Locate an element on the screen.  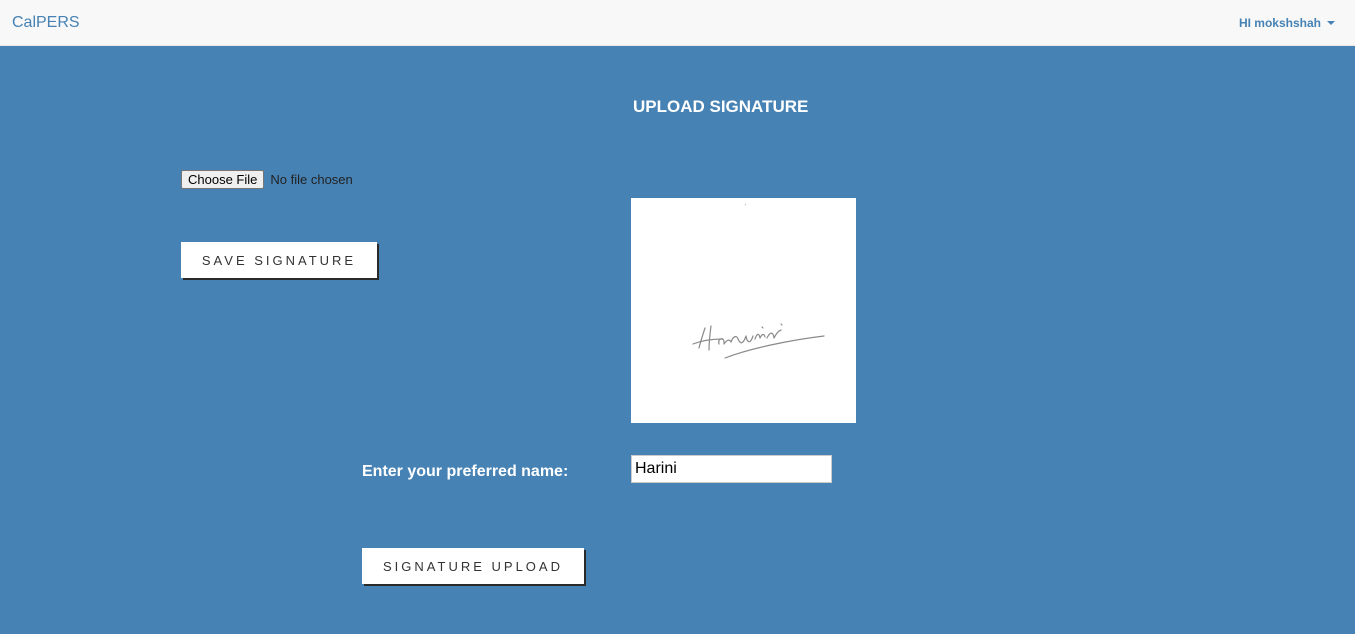
caret-down-icon is located at coordinates (1331, 23).